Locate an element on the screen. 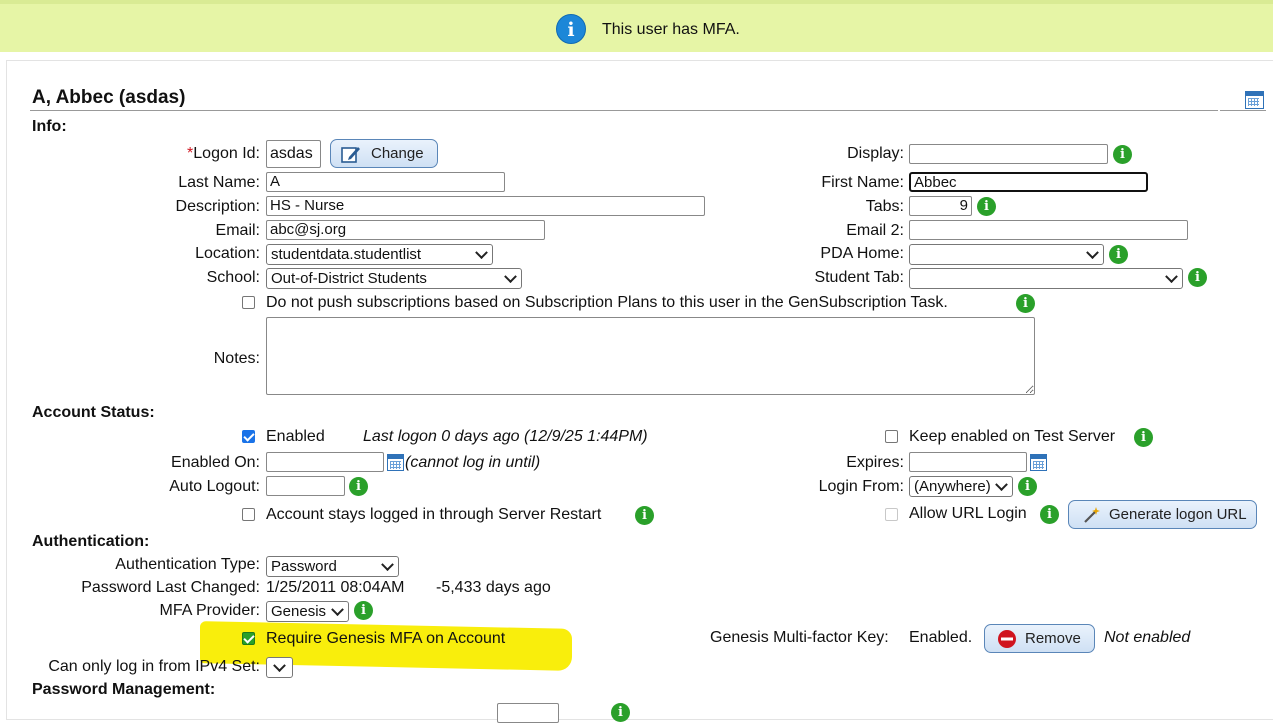  remove-label: Remove is located at coordinates (1053, 638).